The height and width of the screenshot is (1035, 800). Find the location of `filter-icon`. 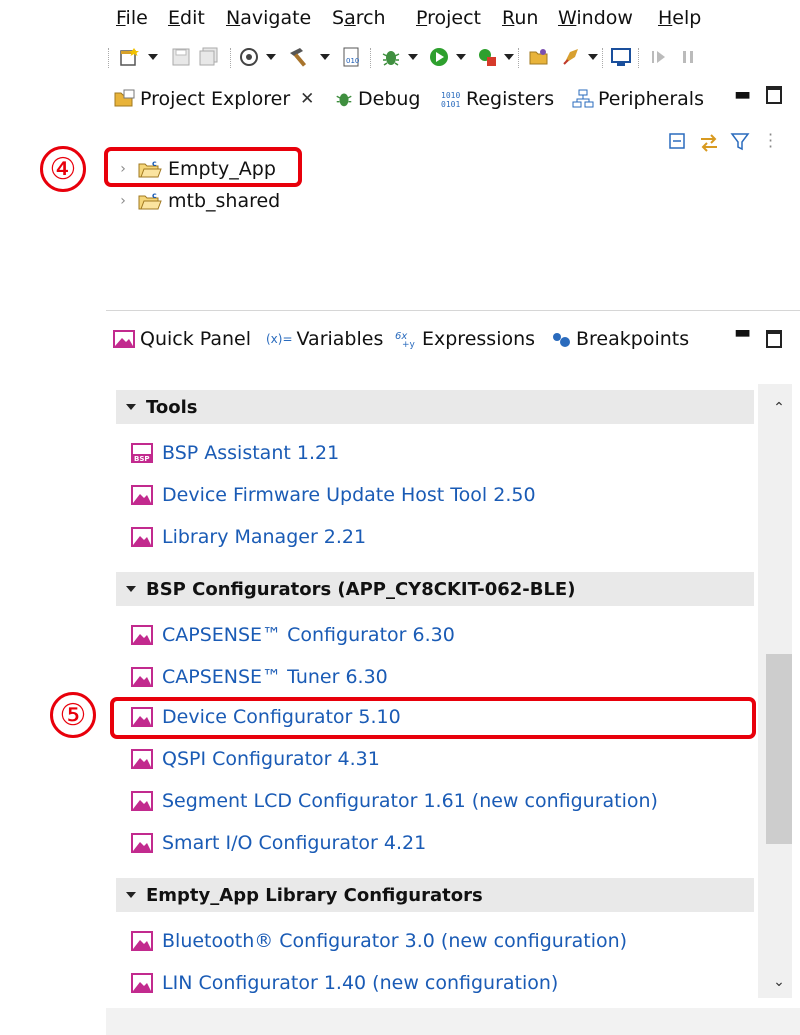

filter-icon is located at coordinates (740, 144).